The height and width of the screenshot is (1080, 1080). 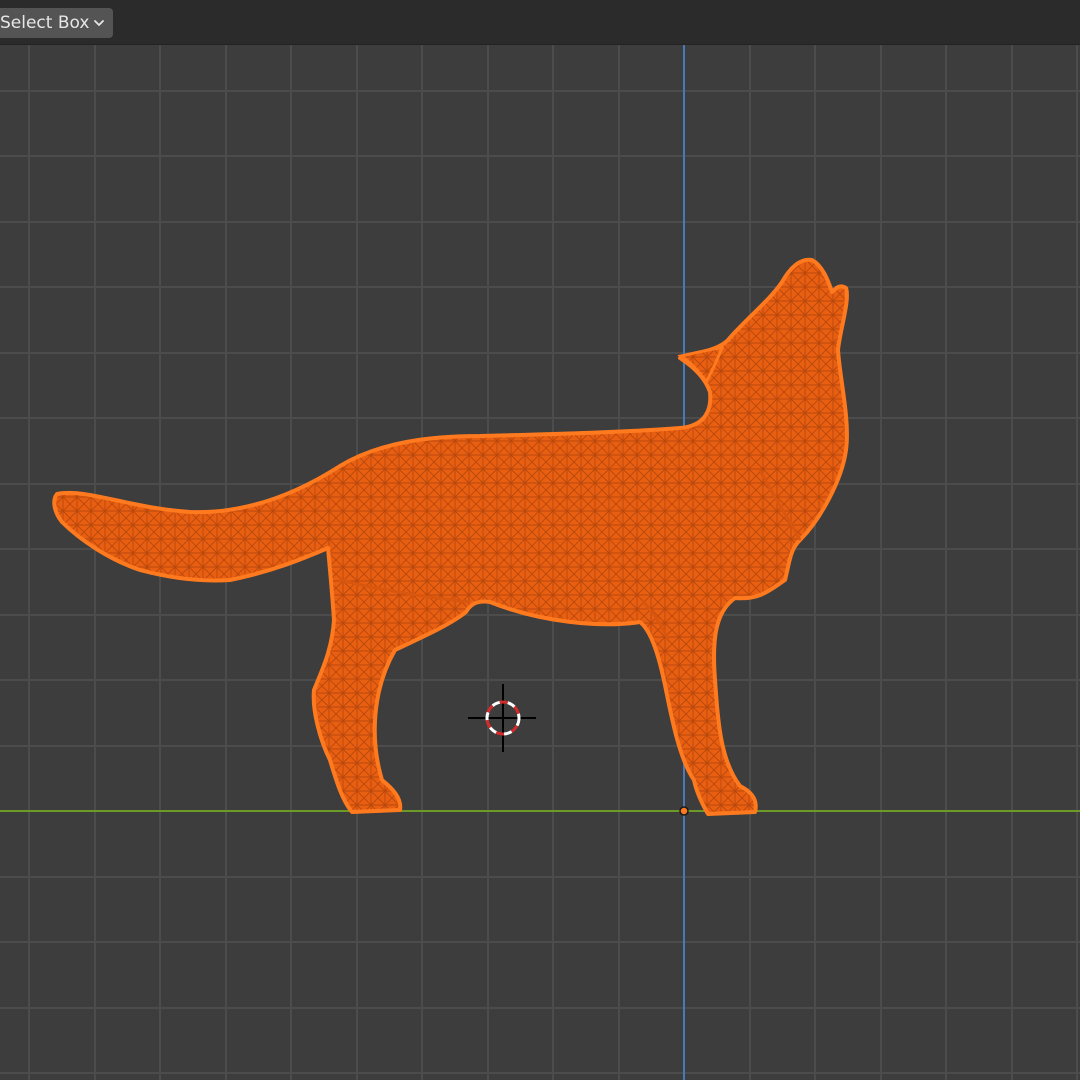 What do you see at coordinates (684, 811) in the screenshot?
I see `object-origin-icon` at bounding box center [684, 811].